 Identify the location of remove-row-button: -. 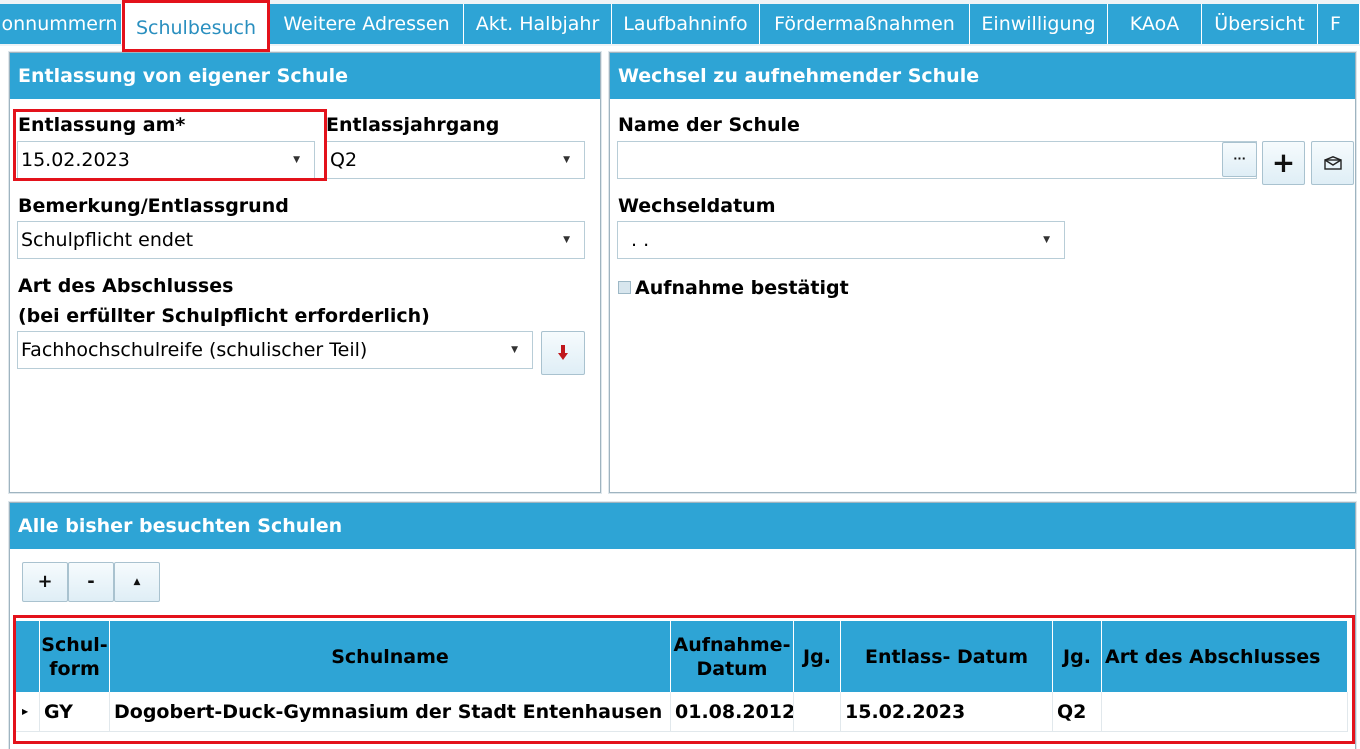
(91, 582).